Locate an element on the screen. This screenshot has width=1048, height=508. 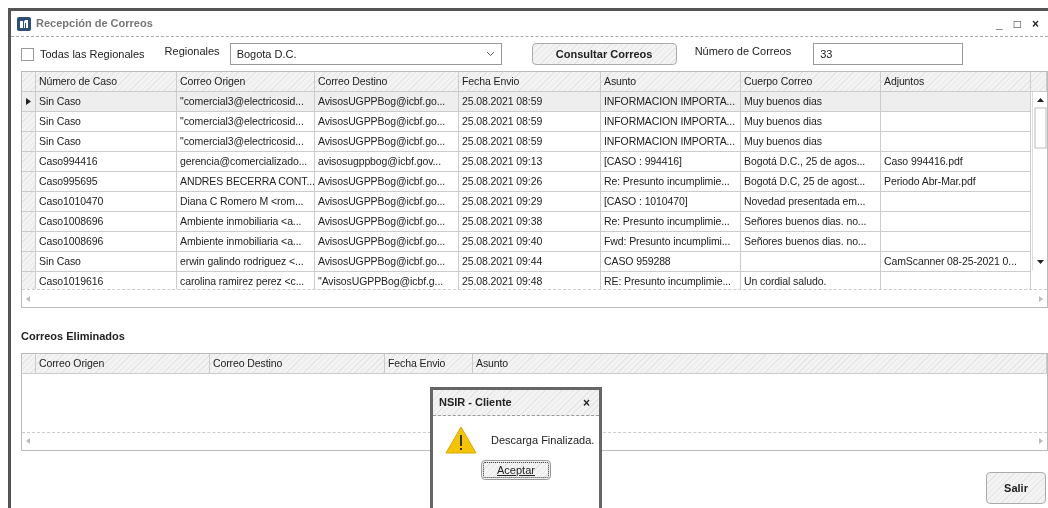
table-cell: Caso1010470 is located at coordinates (106, 202).